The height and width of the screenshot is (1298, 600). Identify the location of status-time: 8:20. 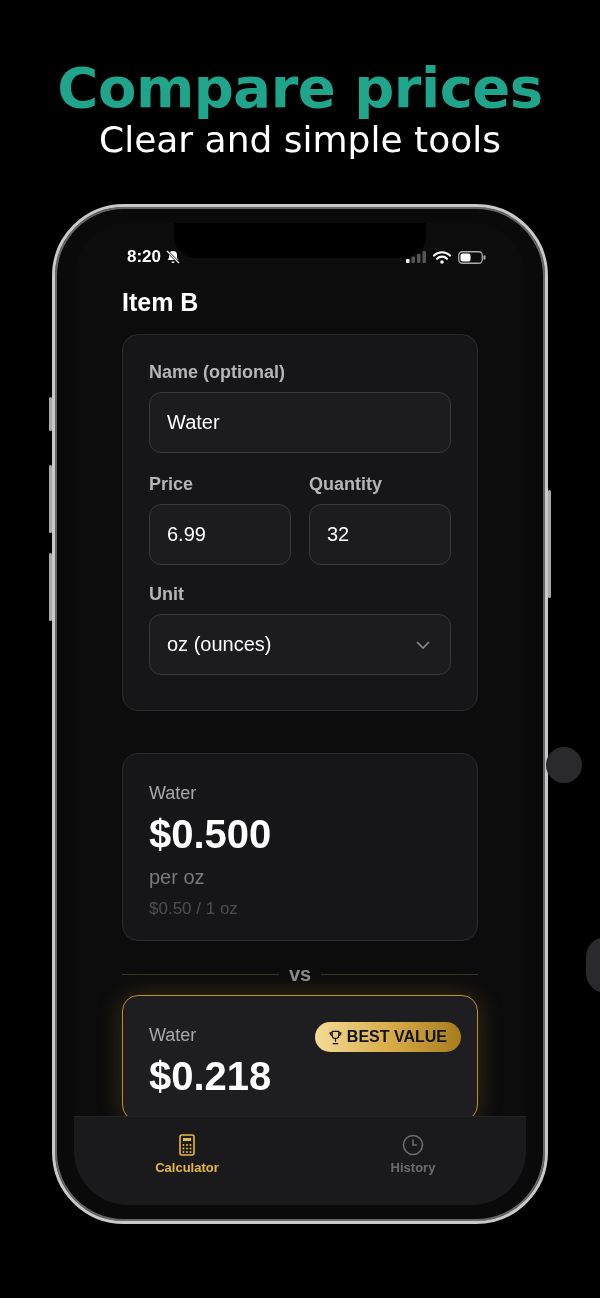
(144, 257).